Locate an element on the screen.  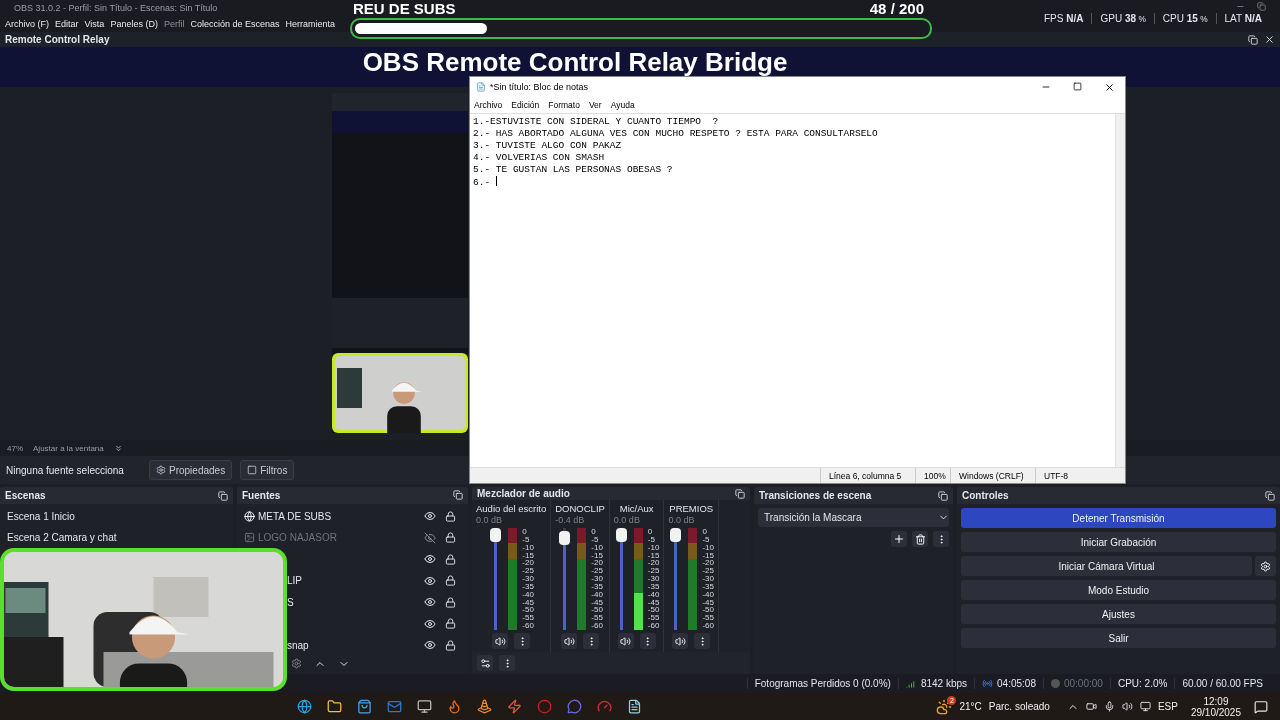
menu-item: Formato is located at coordinates (564, 105).